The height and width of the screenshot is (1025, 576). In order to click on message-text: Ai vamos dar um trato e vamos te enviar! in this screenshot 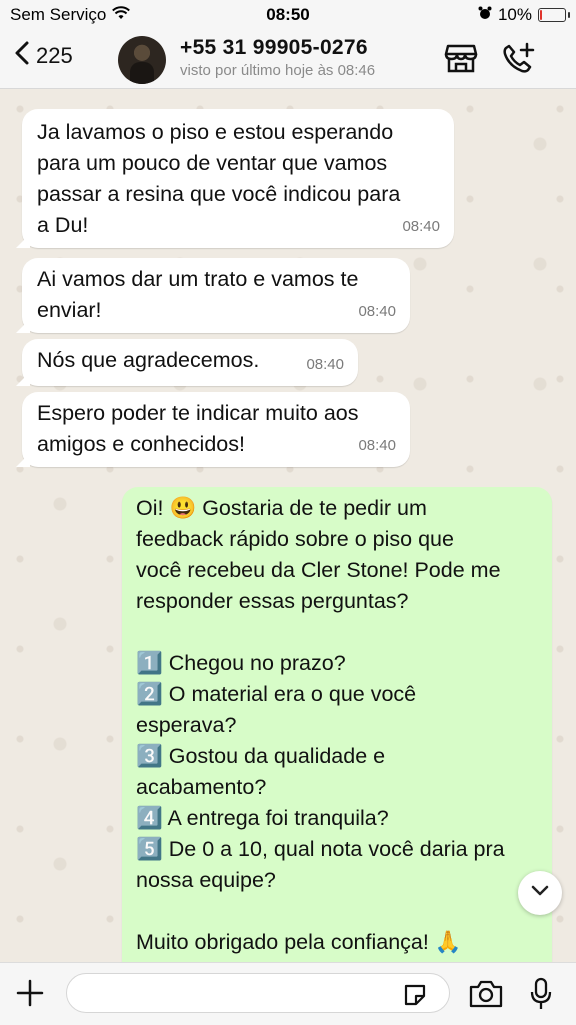, I will do `click(198, 294)`.